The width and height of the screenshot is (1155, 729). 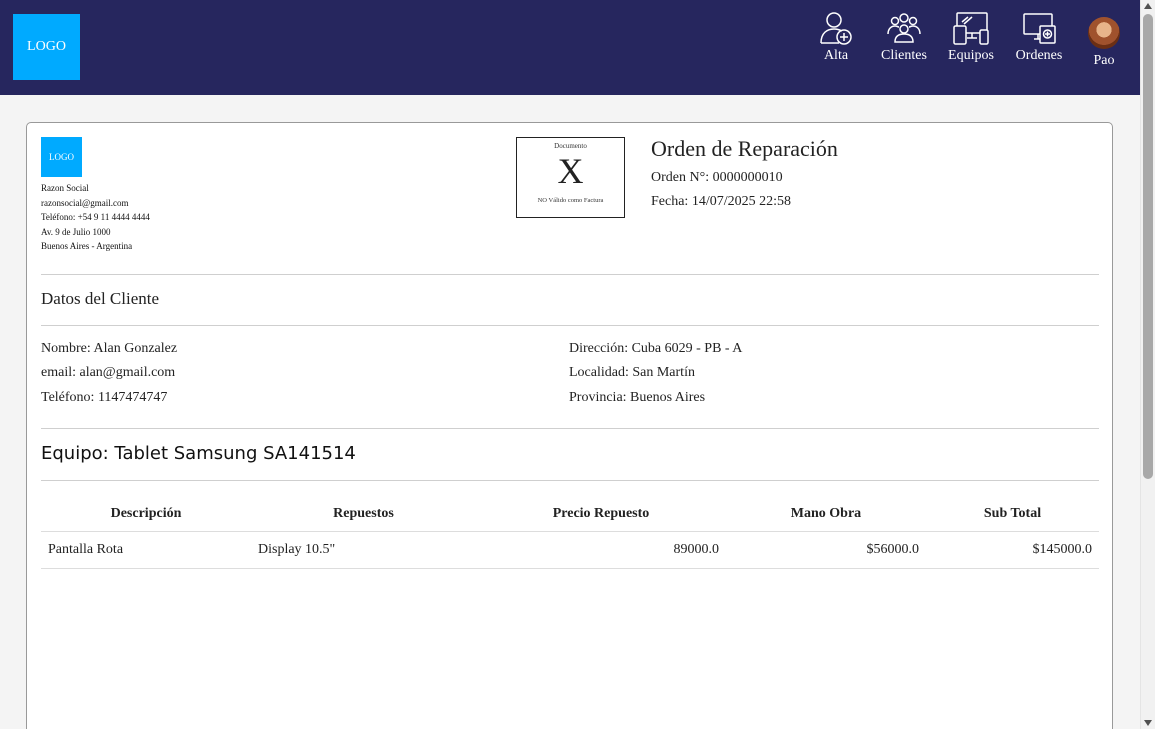 I want to click on user-add-icon, so click(x=836, y=28).